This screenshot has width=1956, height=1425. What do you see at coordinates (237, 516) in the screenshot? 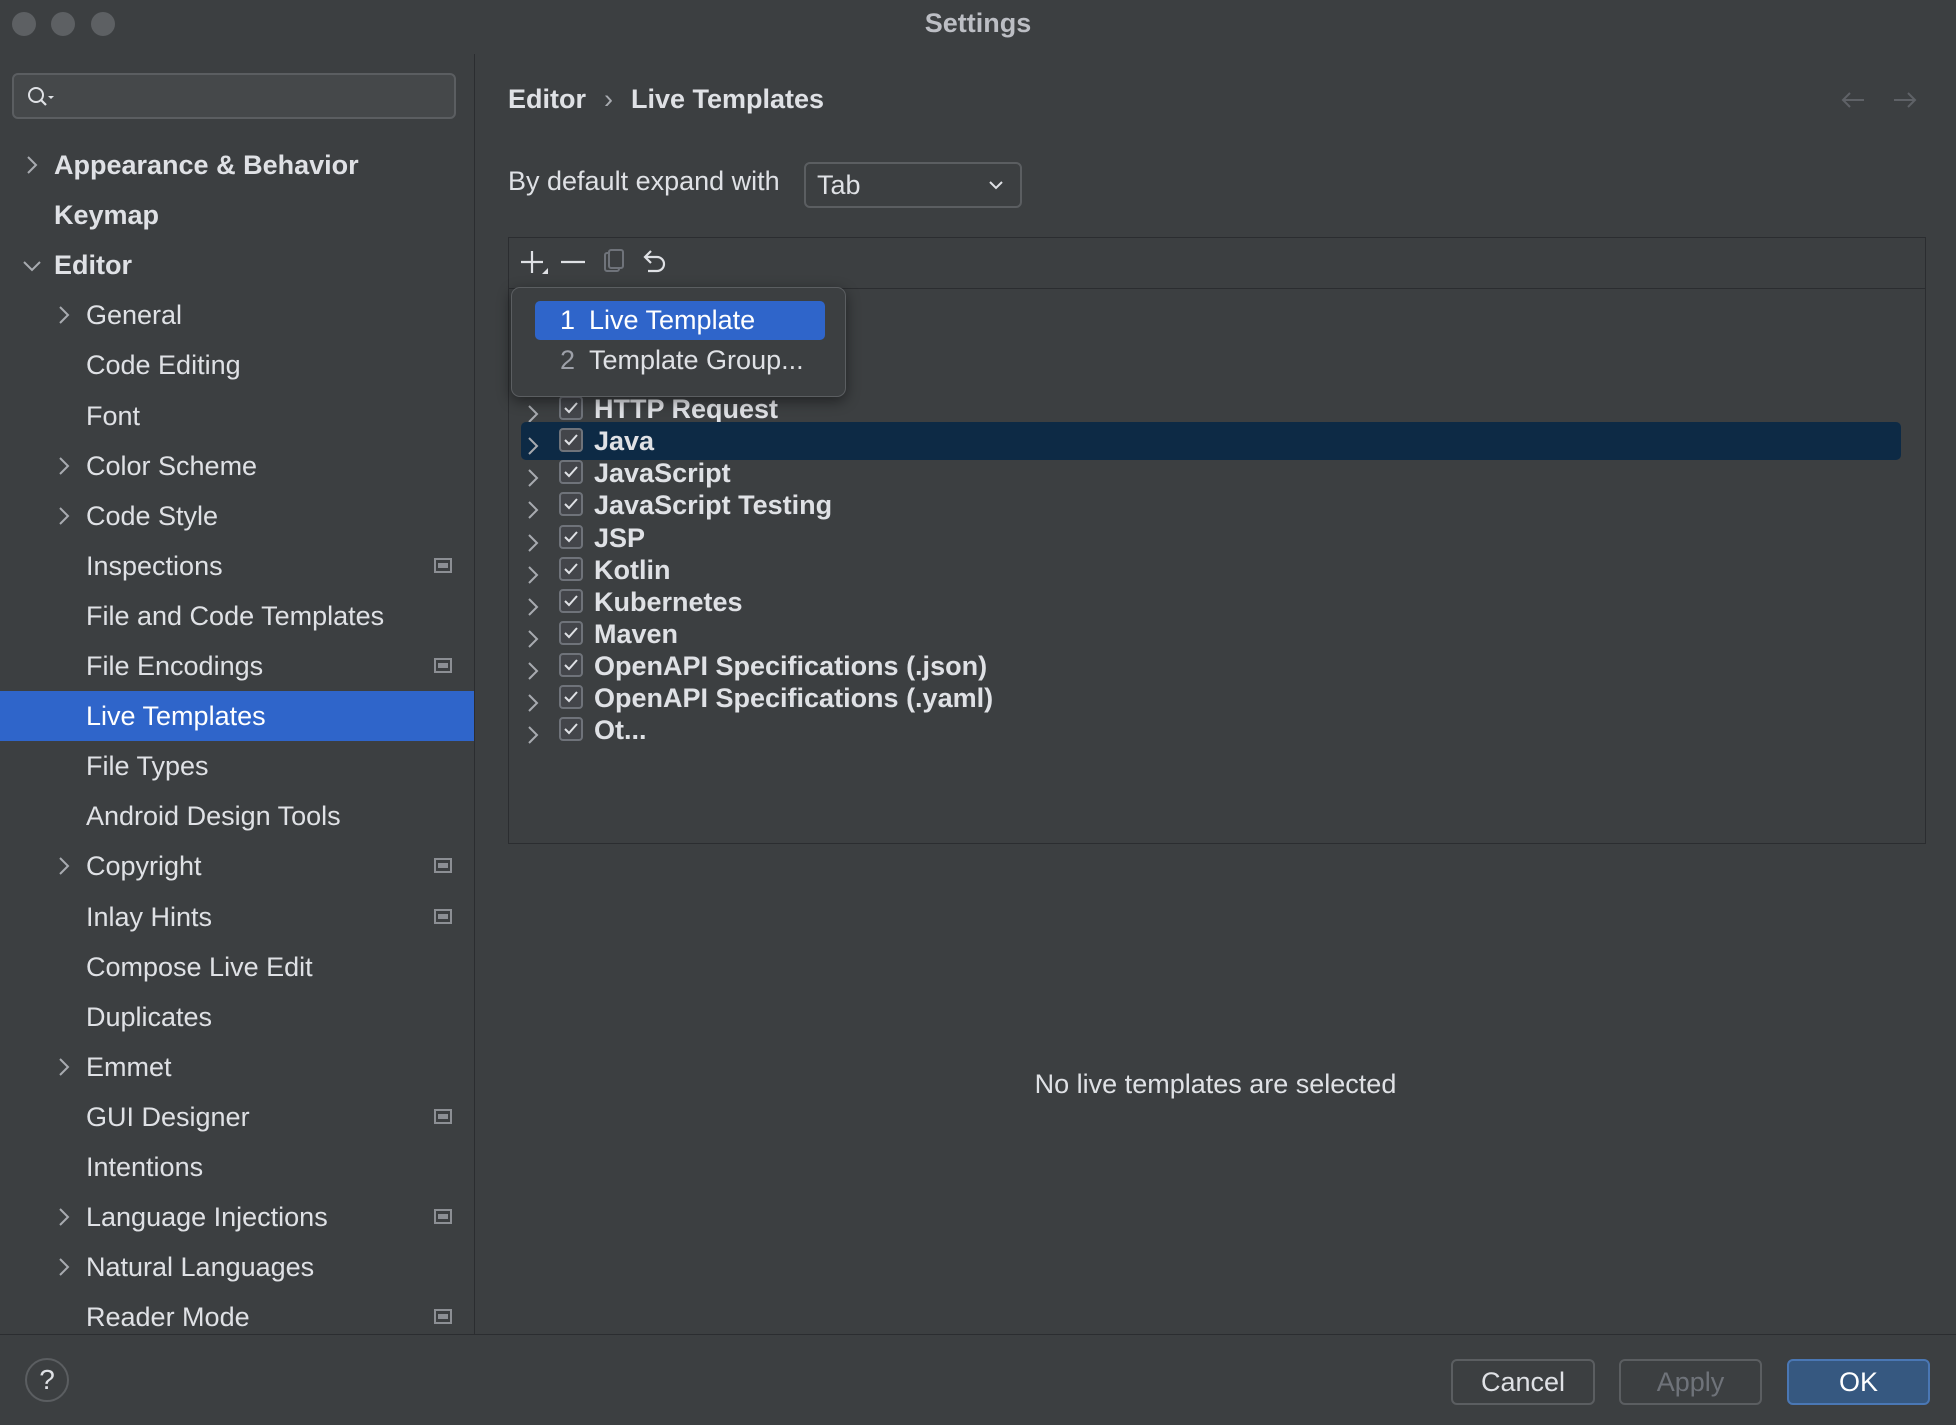
I see `sidebar-item-code-style: Code Style` at bounding box center [237, 516].